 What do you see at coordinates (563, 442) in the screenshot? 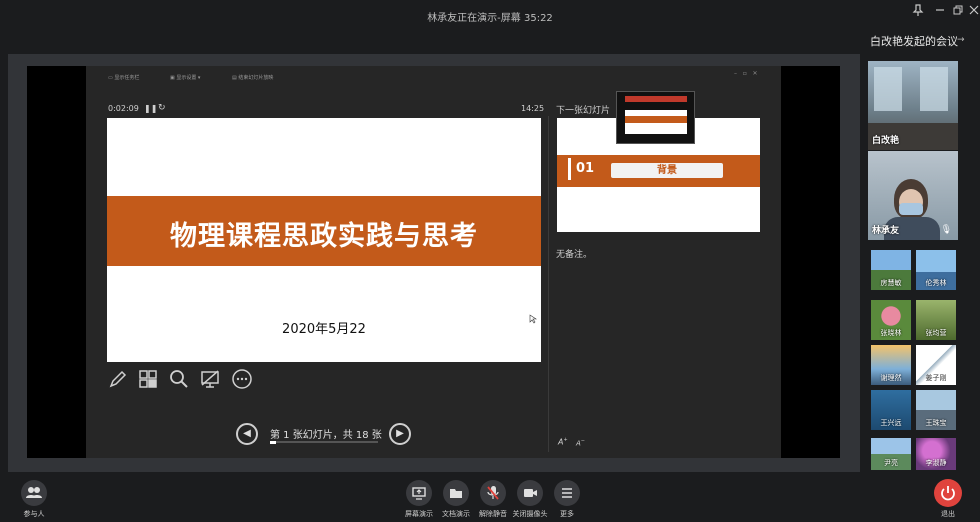
I see `increase-text-size-button: A+` at bounding box center [563, 442].